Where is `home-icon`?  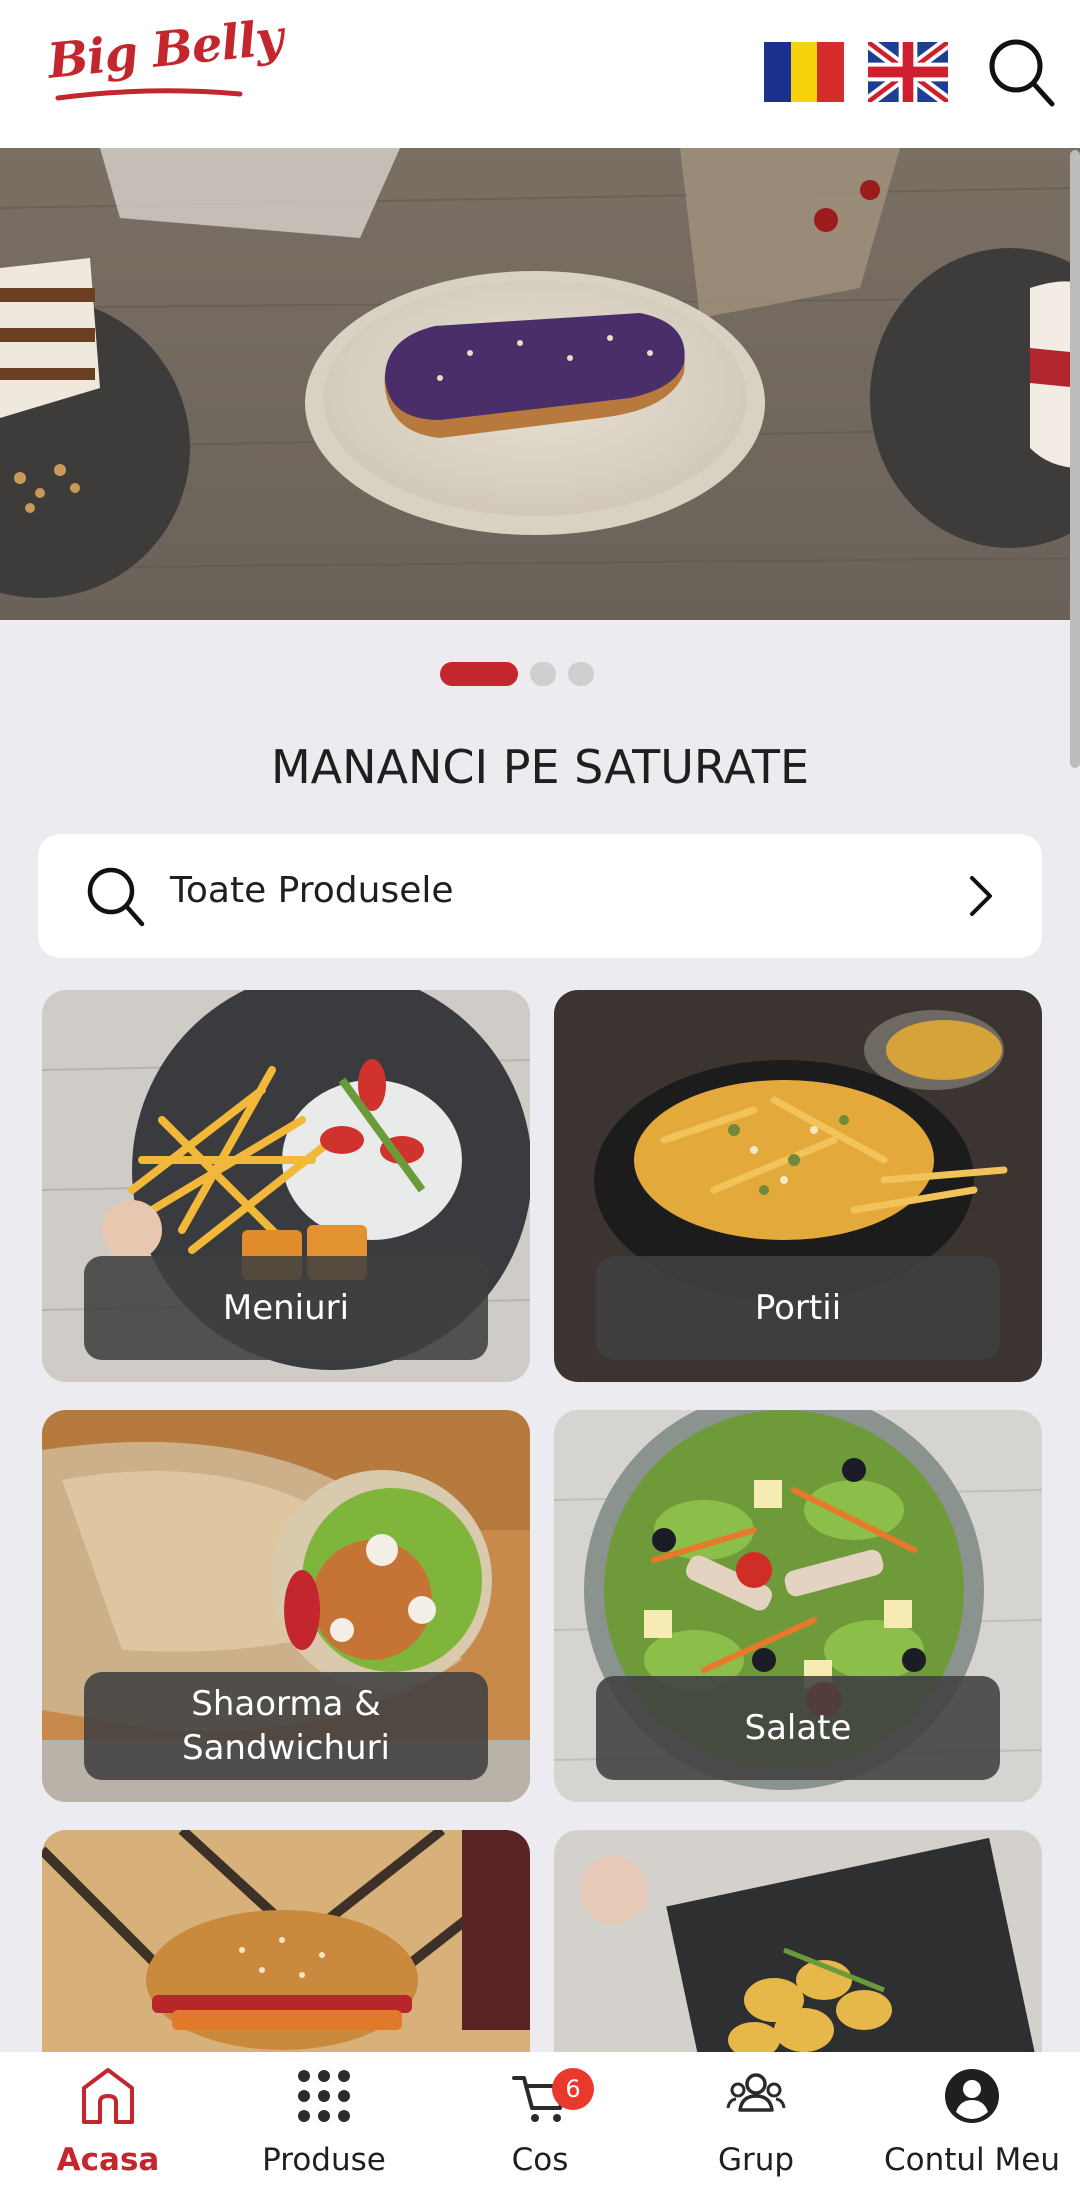
home-icon is located at coordinates (108, 2096).